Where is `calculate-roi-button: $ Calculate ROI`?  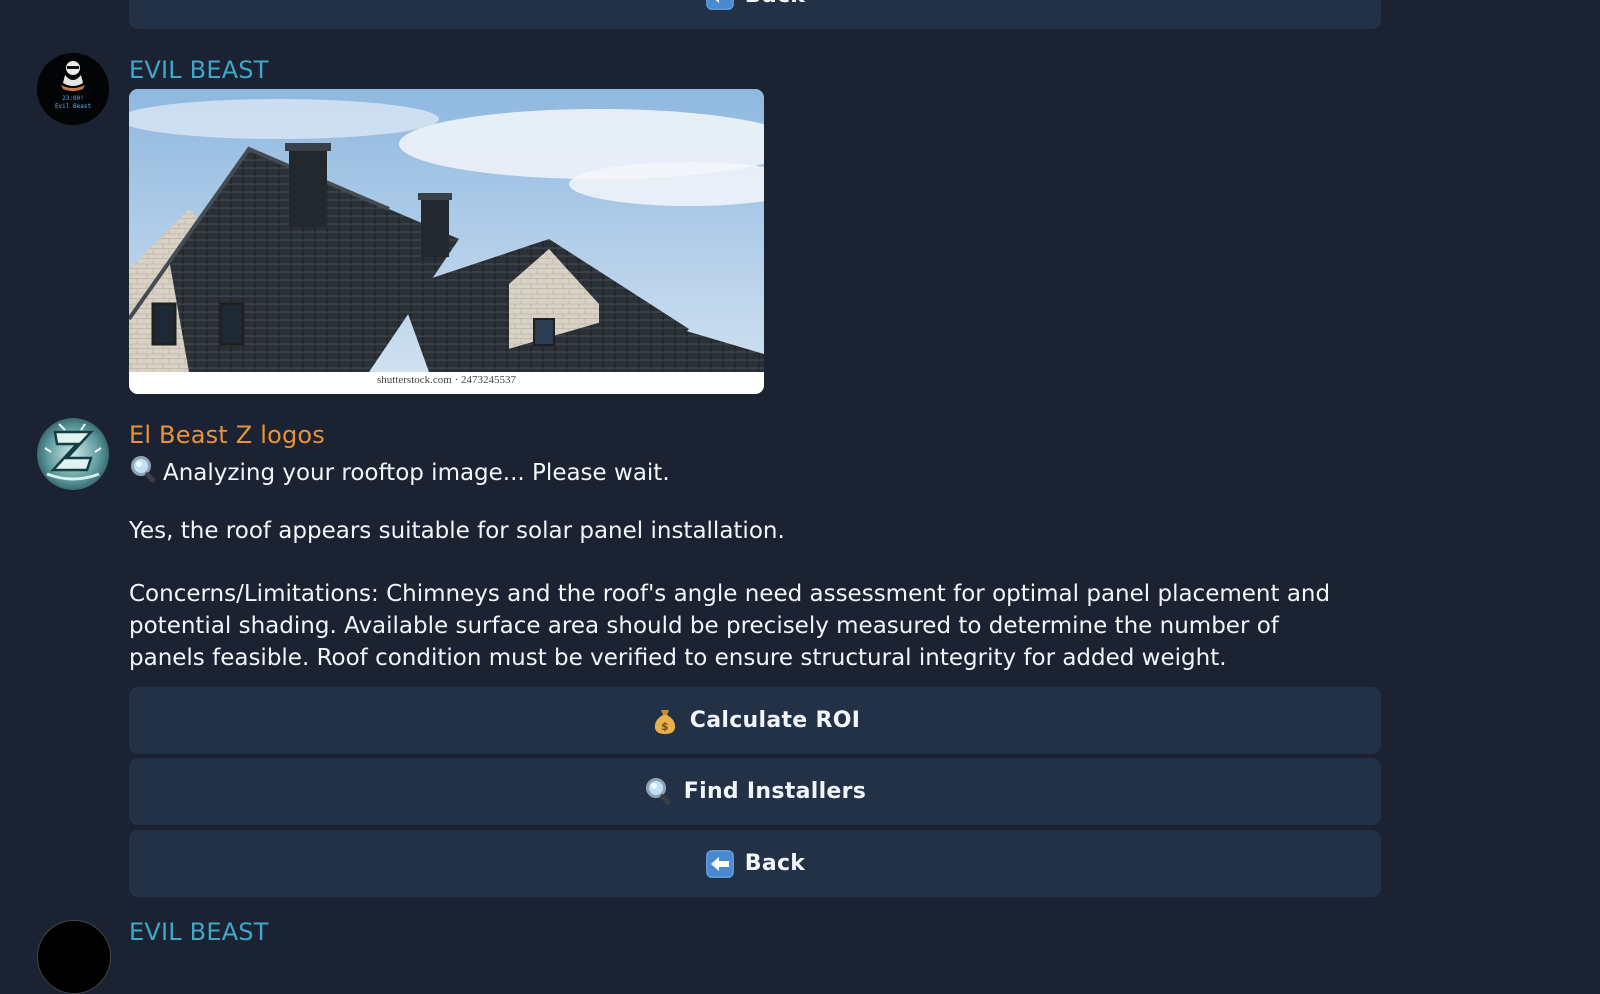 calculate-roi-button: $ Calculate ROI is located at coordinates (755, 720).